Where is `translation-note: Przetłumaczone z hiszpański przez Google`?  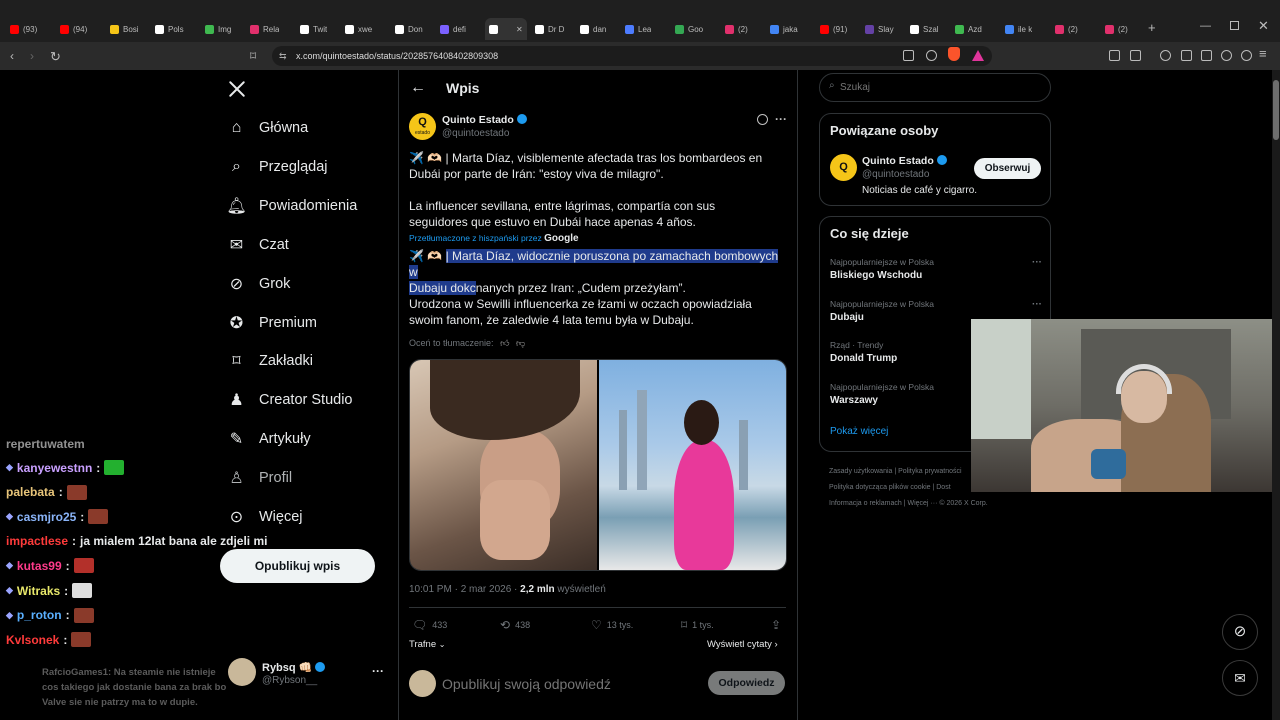
translation-note: Przetłumaczone z hiszpański przez Google is located at coordinates (494, 238).